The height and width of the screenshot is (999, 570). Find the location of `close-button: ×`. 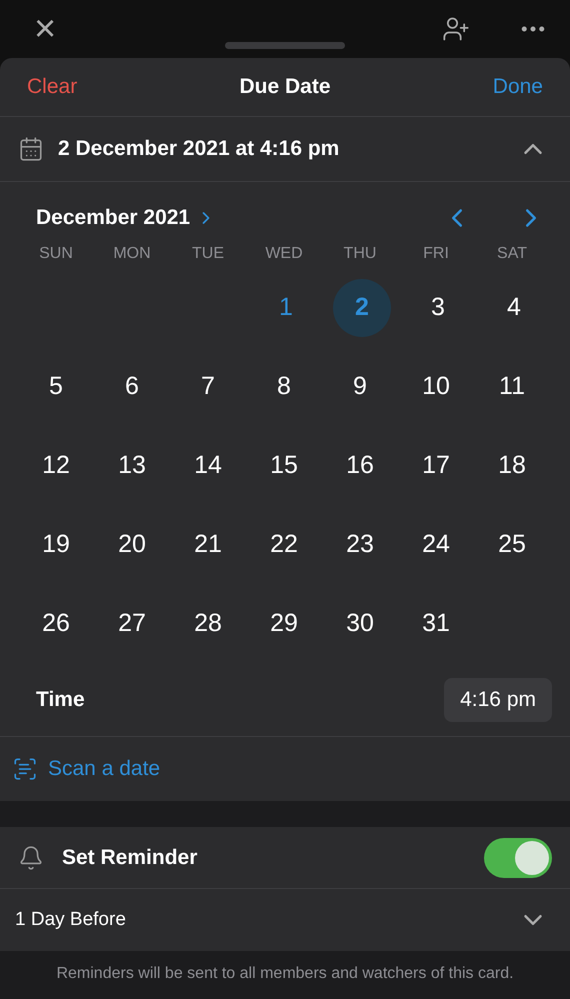

close-button: × is located at coordinates (45, 29).